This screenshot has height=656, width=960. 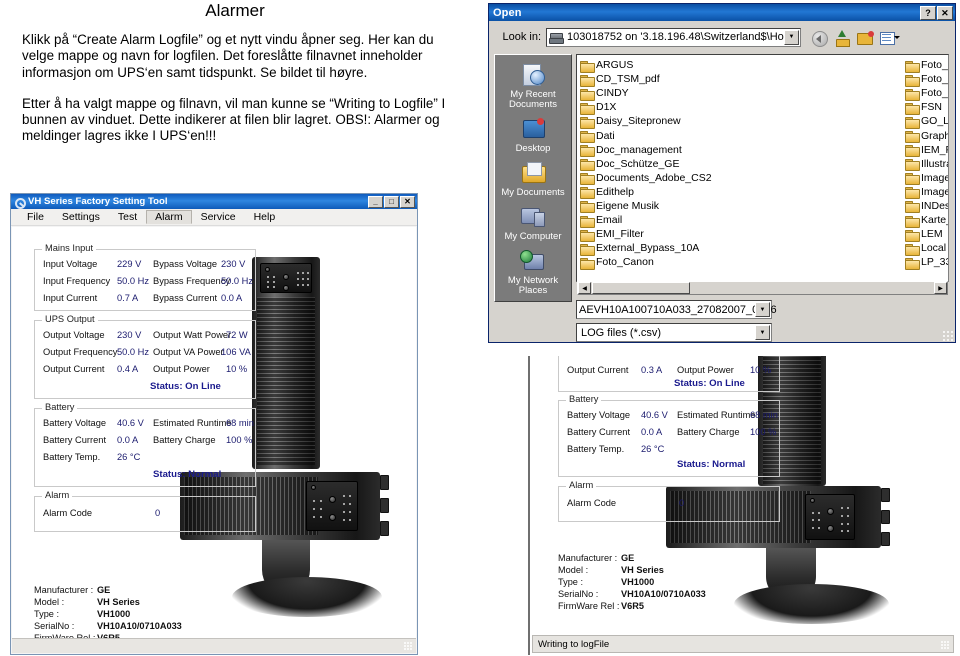 I want to click on file-list-item-label: Email, so click(x=609, y=220).